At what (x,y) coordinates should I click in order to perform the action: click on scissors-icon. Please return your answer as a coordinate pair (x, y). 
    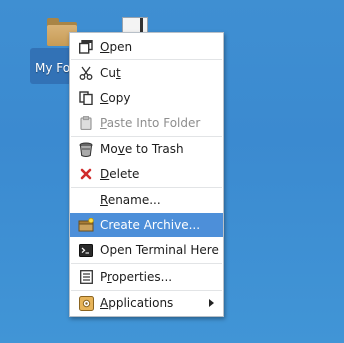
    Looking at the image, I should click on (86, 73).